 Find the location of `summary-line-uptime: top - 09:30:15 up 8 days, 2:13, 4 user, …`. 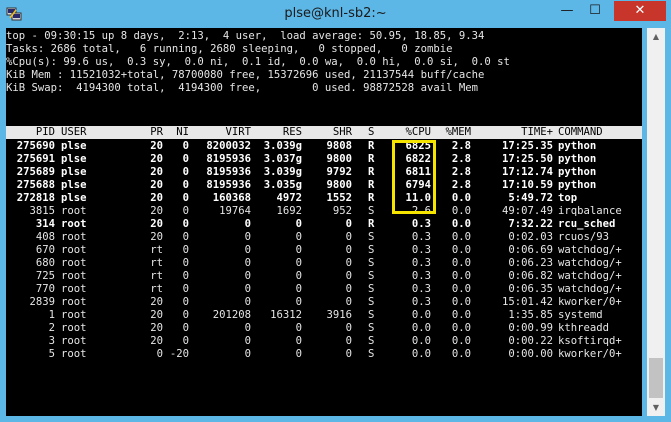

summary-line-uptime: top - 09:30:15 up 8 days, 2:13, 4 user, … is located at coordinates (245, 36).